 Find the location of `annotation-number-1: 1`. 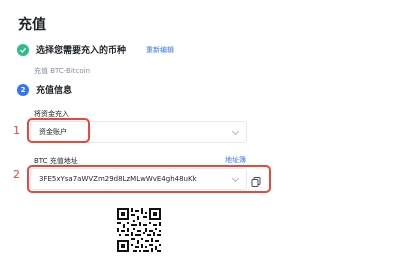

annotation-number-1: 1 is located at coordinates (16, 130).